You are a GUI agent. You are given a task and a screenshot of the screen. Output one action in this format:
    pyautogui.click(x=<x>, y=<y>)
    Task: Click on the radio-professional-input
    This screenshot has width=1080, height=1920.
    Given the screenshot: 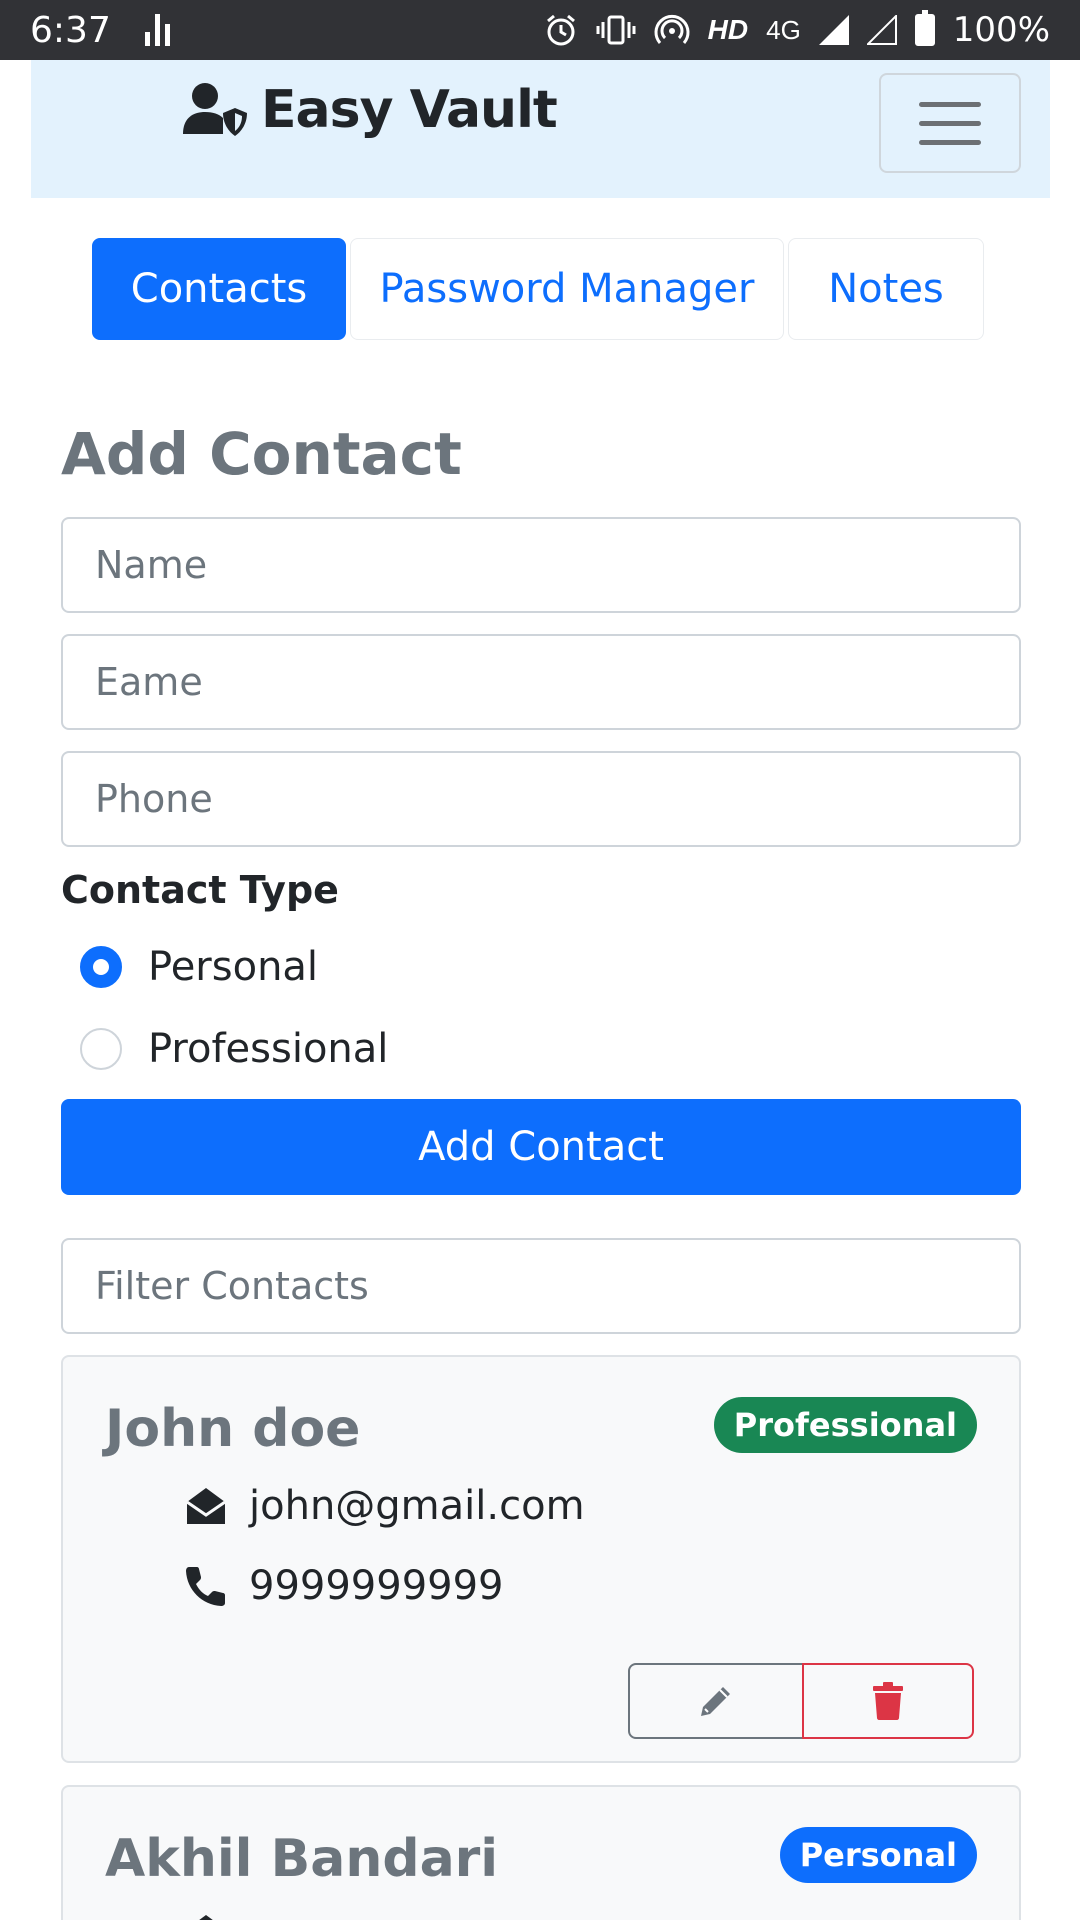 What is the action you would take?
    pyautogui.click(x=101, y=1049)
    